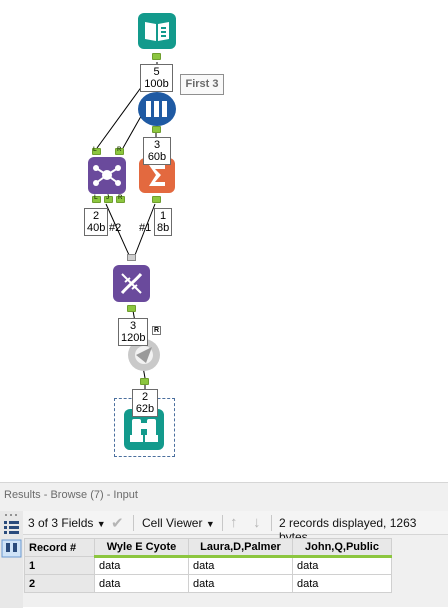  Describe the element at coordinates (156, 78) in the screenshot. I see `record-count-badge: 5 100b` at that location.